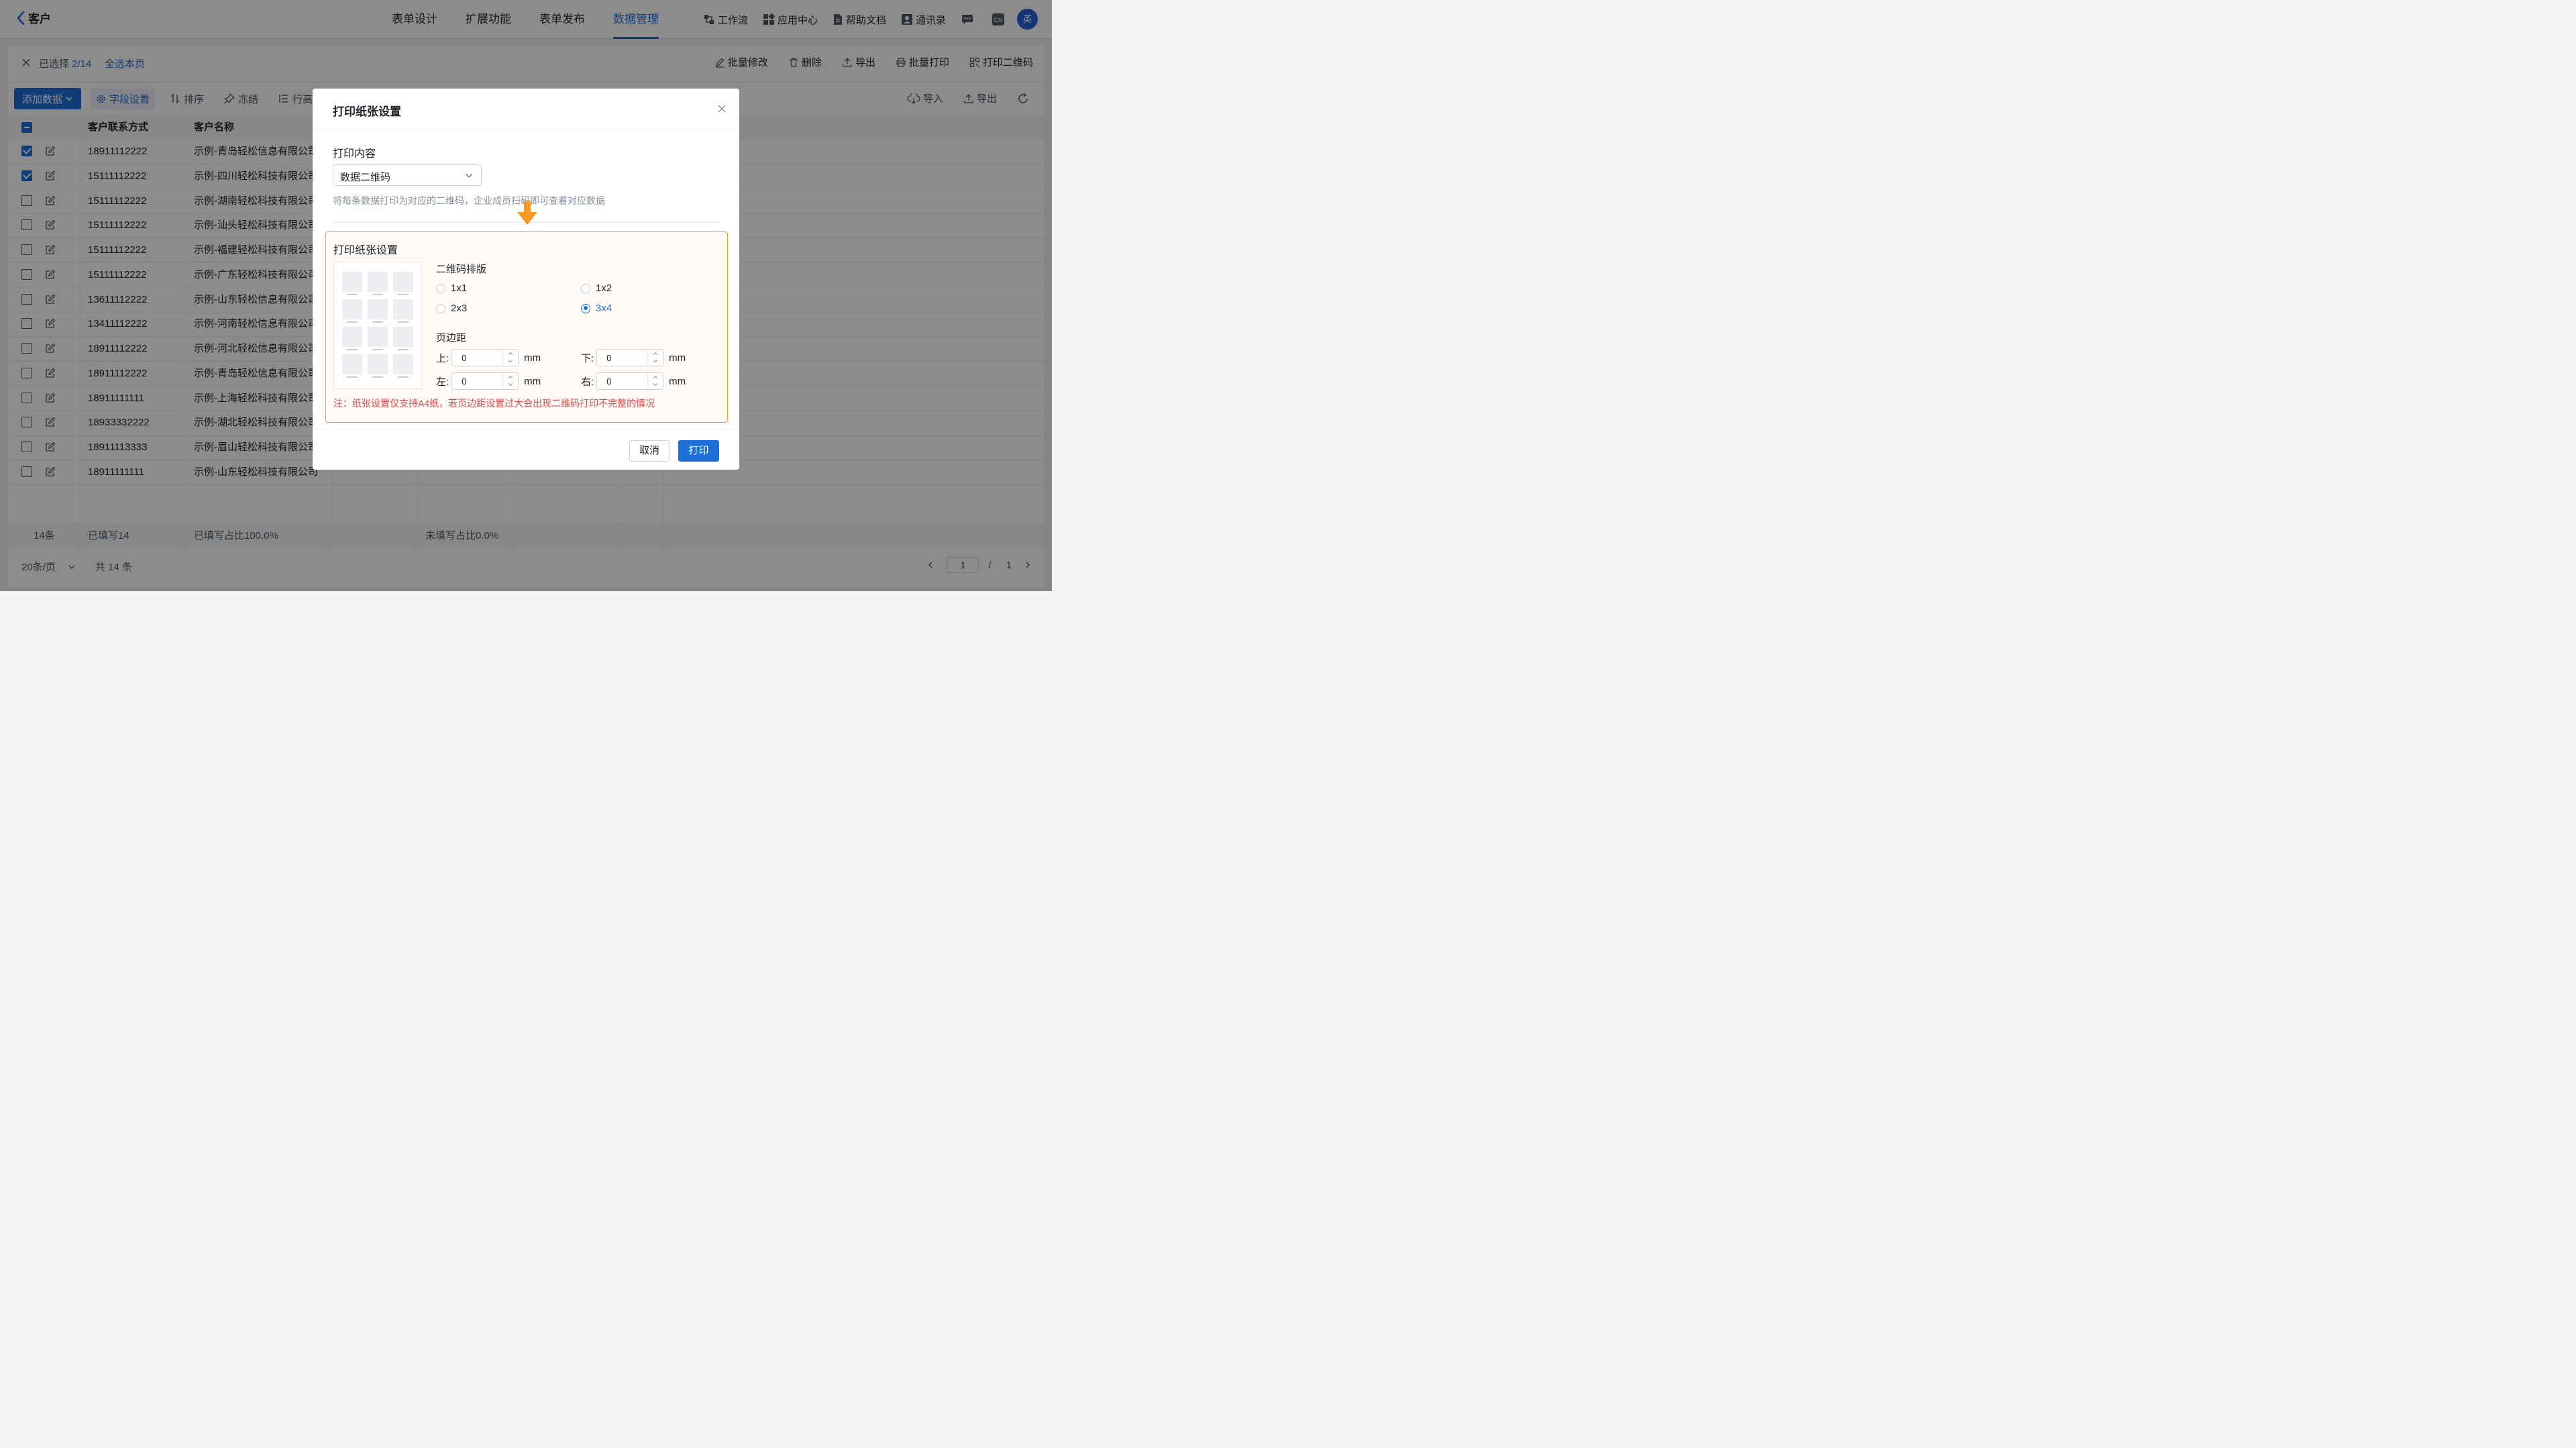 This screenshot has width=2576, height=1448. I want to click on margin-label: 页边距, so click(451, 338).